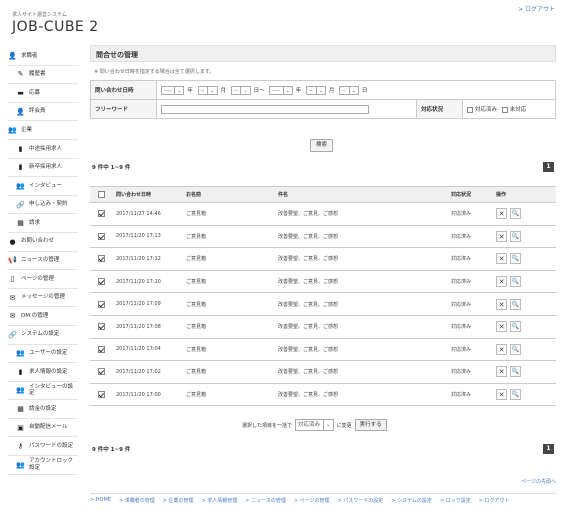  Describe the element at coordinates (265, 500) in the screenshot. I see `footer-link: > ニュースの管理` at that location.